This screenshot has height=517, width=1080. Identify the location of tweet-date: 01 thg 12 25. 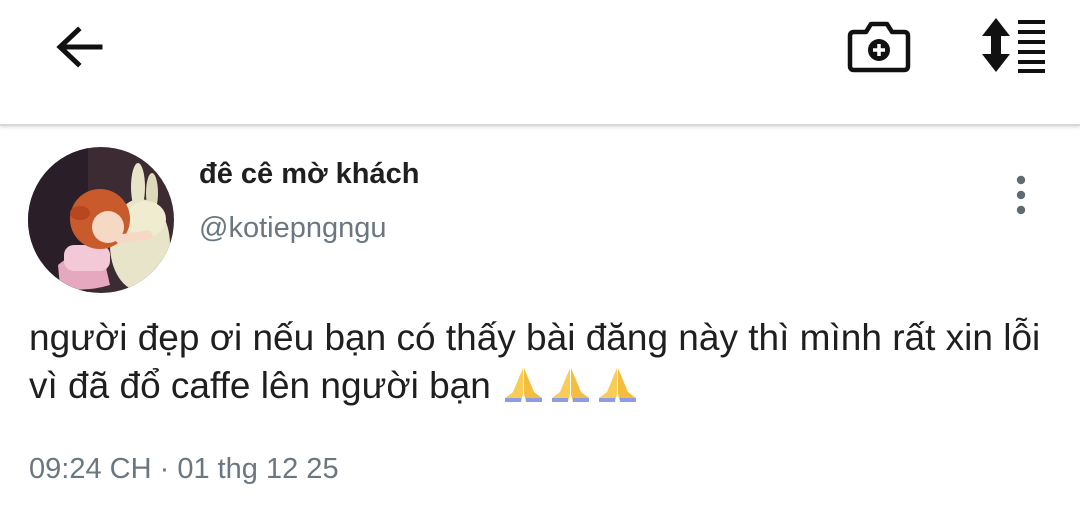
(258, 469).